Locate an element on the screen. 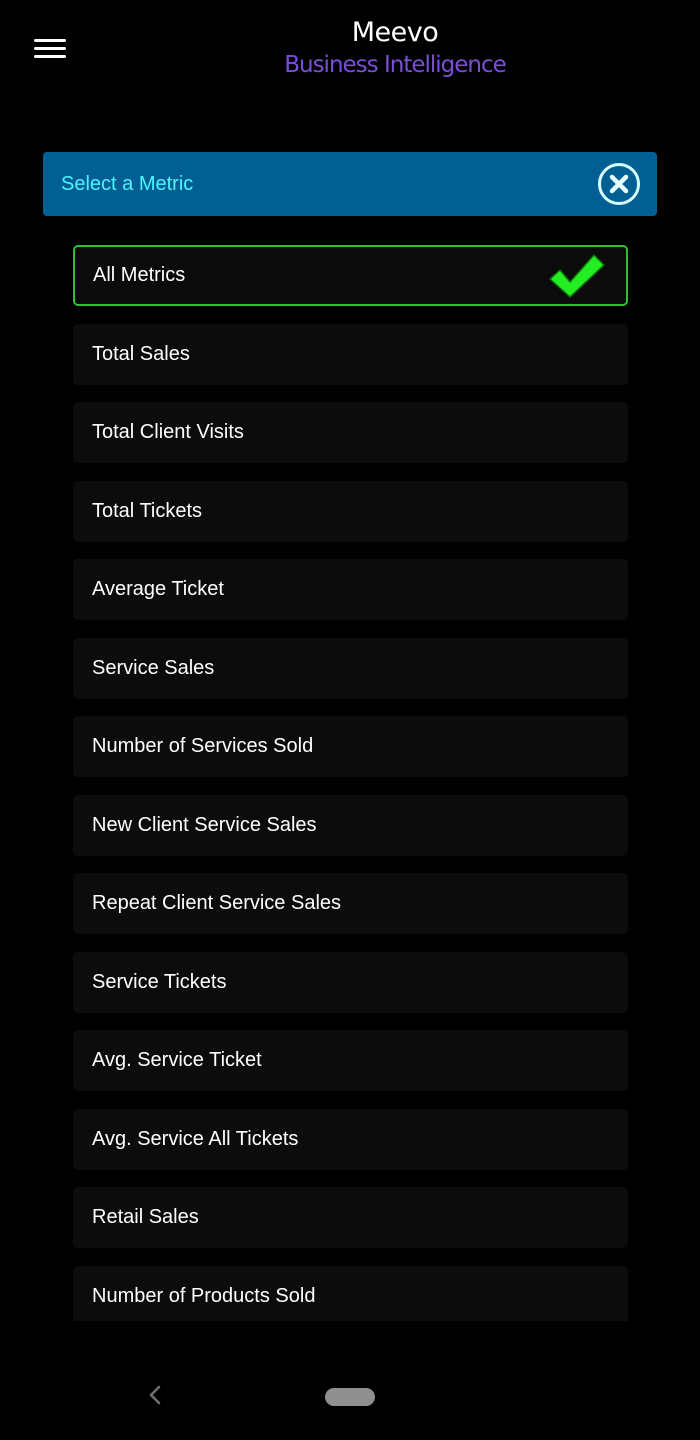 This screenshot has height=1440, width=700. checkmark-icon is located at coordinates (576, 276).